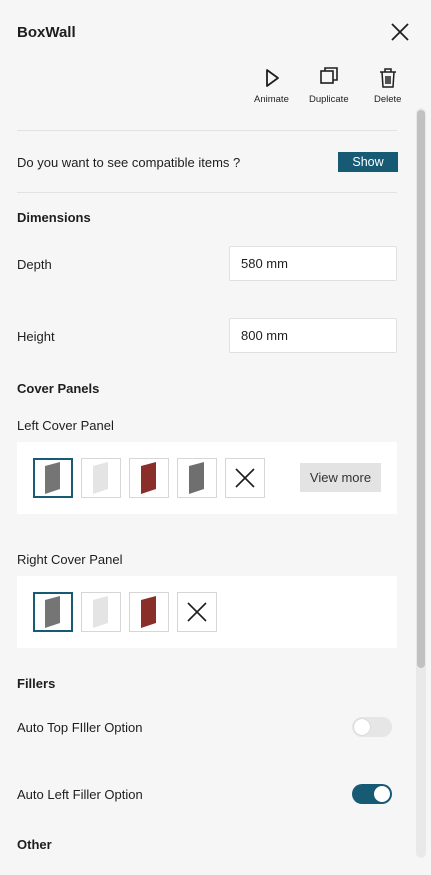 This screenshot has height=875, width=431. Describe the element at coordinates (313, 335) in the screenshot. I see `height-input: 800 mm` at that location.